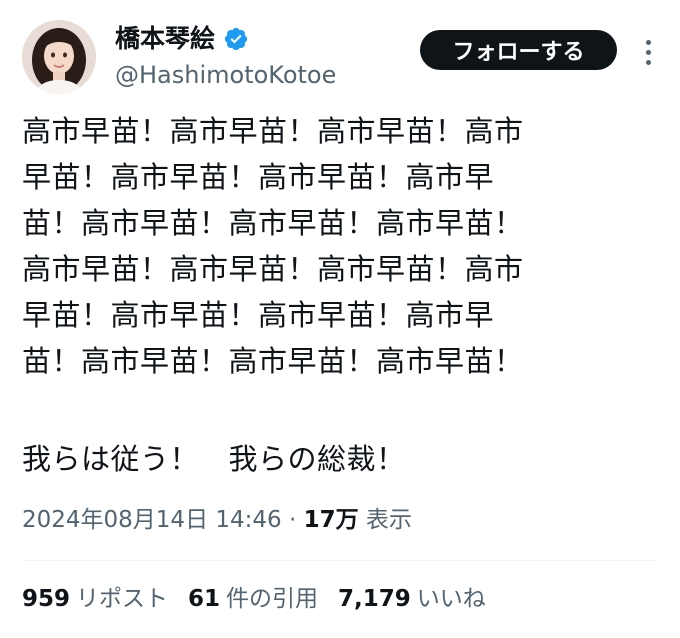 The image size is (680, 638). What do you see at coordinates (272, 599) in the screenshot?
I see `quotes-label: 件の引用` at bounding box center [272, 599].